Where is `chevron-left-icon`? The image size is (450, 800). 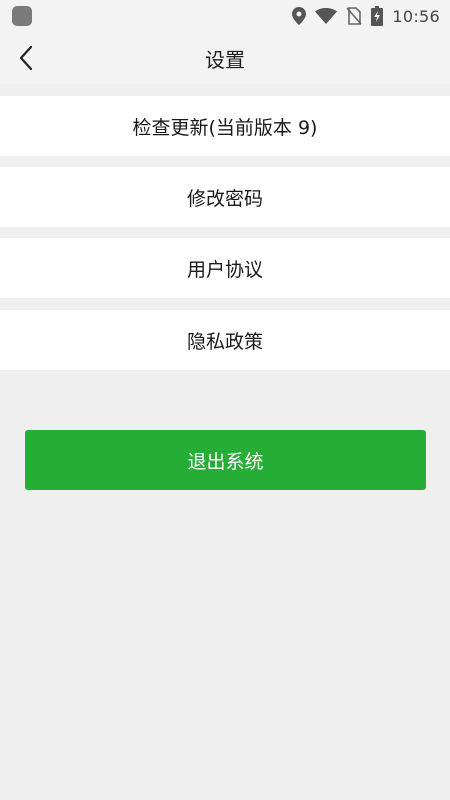 chevron-left-icon is located at coordinates (26, 58).